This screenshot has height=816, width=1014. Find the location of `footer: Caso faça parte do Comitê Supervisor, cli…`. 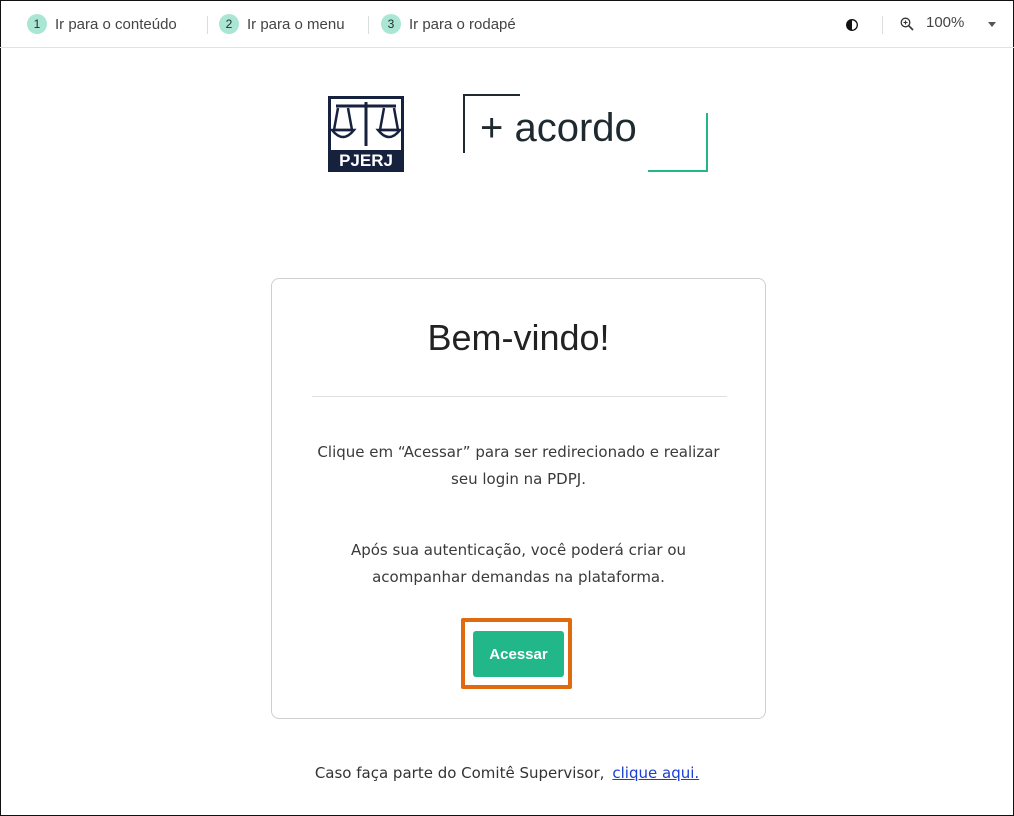

footer: Caso faça parte do Comitê Supervisor, cli… is located at coordinates (507, 773).